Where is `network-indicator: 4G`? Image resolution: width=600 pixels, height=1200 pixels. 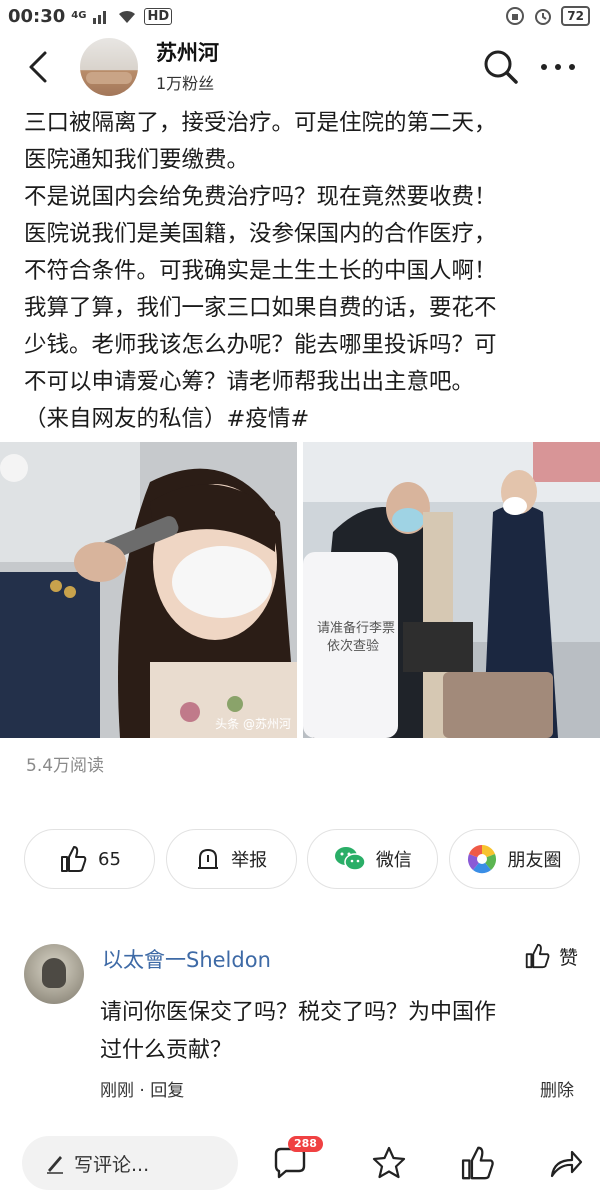 network-indicator: 4G is located at coordinates (79, 15).